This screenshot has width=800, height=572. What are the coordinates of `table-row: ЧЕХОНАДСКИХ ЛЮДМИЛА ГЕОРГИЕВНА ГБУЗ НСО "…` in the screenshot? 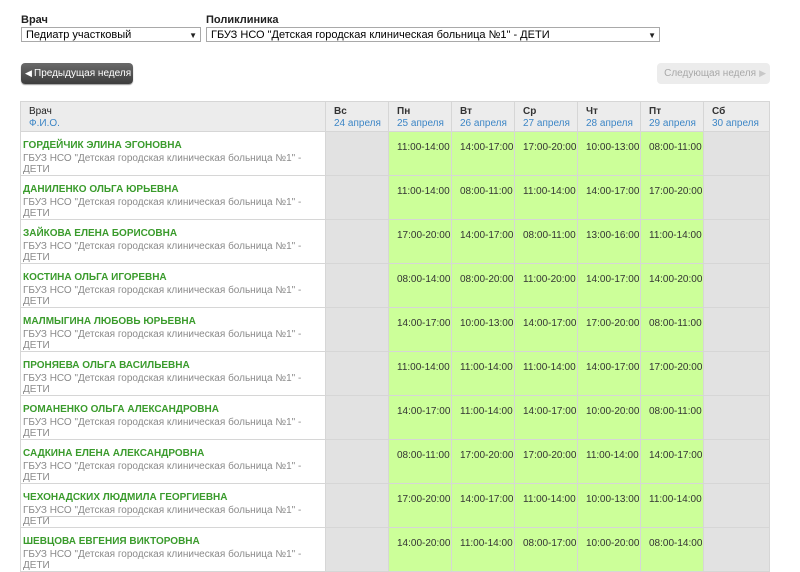 It's located at (395, 505).